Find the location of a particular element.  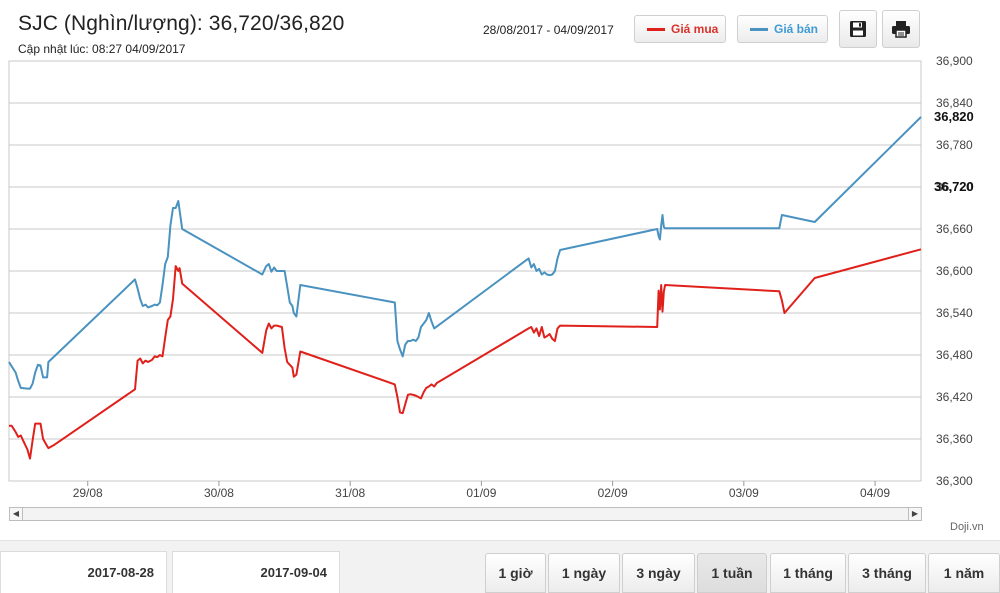

x-tick-label: 31/08 is located at coordinates (350, 493).